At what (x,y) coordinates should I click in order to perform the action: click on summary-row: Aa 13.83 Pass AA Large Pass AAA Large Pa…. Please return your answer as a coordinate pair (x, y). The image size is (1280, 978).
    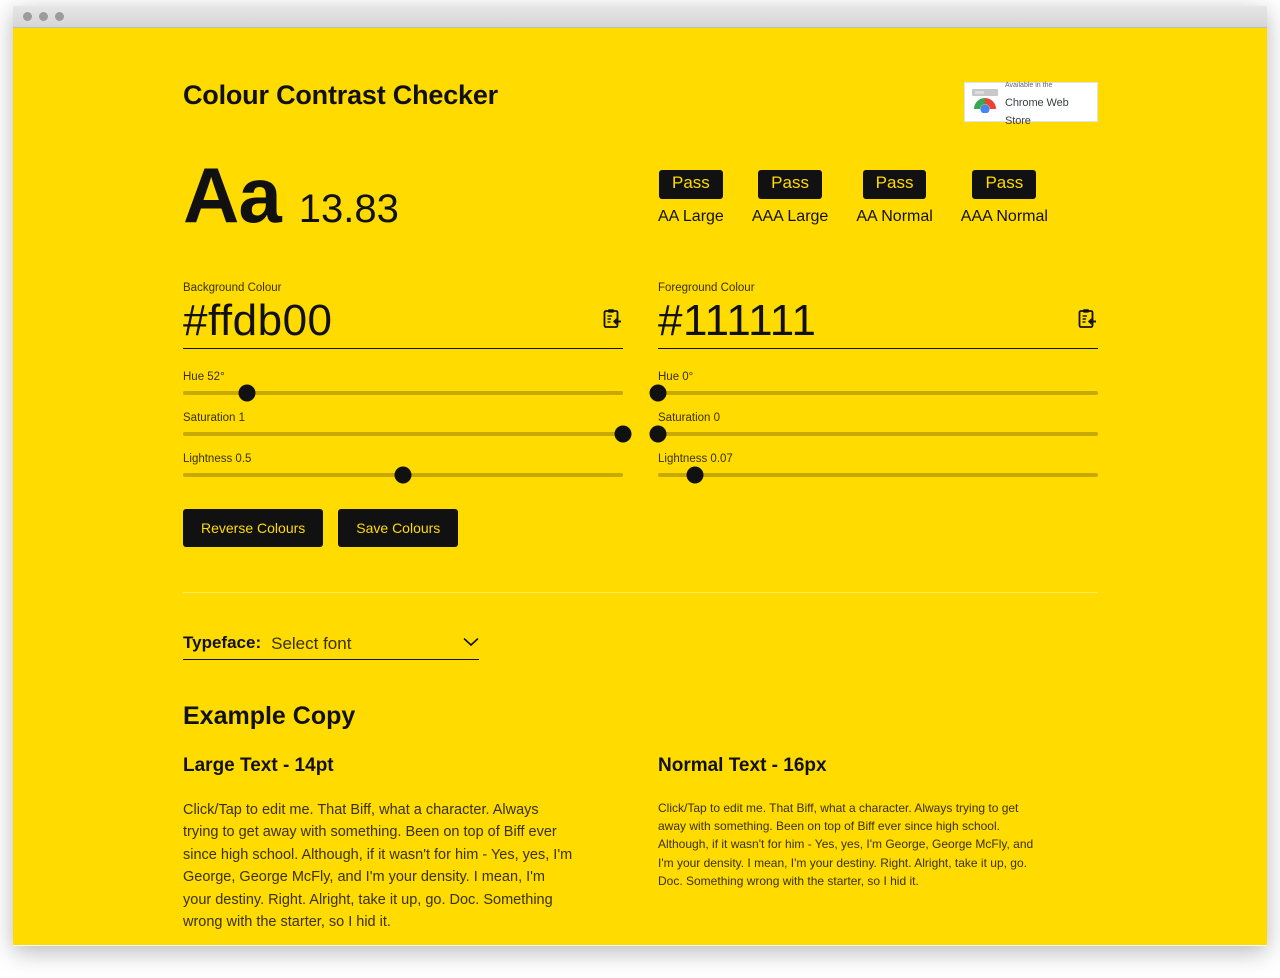
    Looking at the image, I should click on (640, 197).